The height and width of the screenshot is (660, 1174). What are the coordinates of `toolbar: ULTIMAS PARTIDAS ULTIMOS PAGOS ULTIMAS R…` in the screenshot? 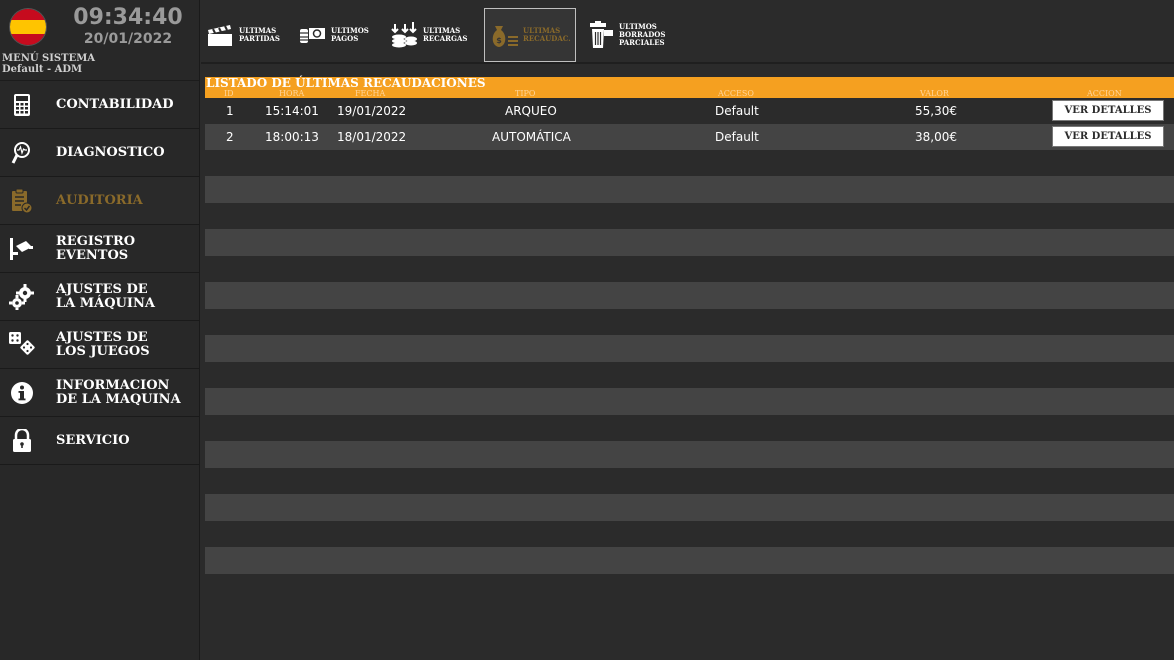 It's located at (687, 32).